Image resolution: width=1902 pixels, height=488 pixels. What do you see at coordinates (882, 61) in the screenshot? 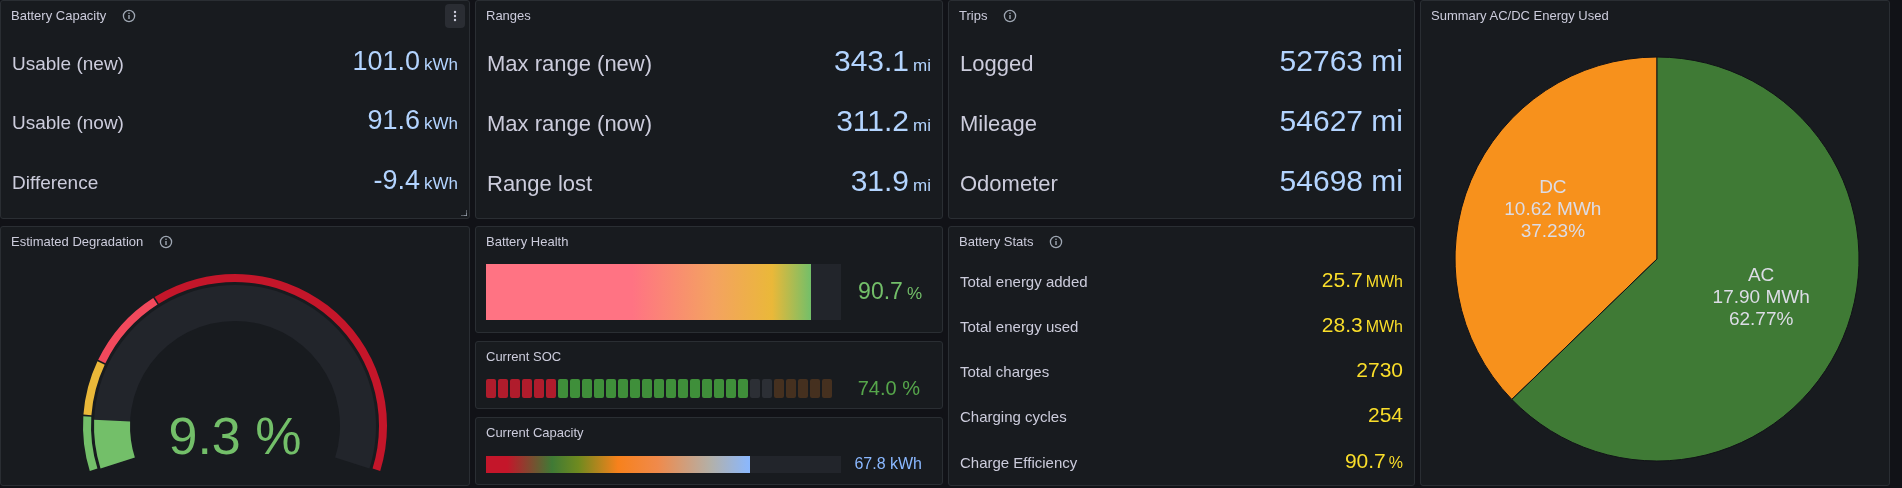
I see `stat-value: 343.1 mi` at bounding box center [882, 61].